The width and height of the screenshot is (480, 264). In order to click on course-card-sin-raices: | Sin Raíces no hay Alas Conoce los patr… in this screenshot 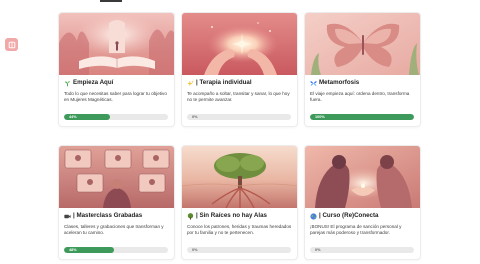, I will do `click(239, 202)`.